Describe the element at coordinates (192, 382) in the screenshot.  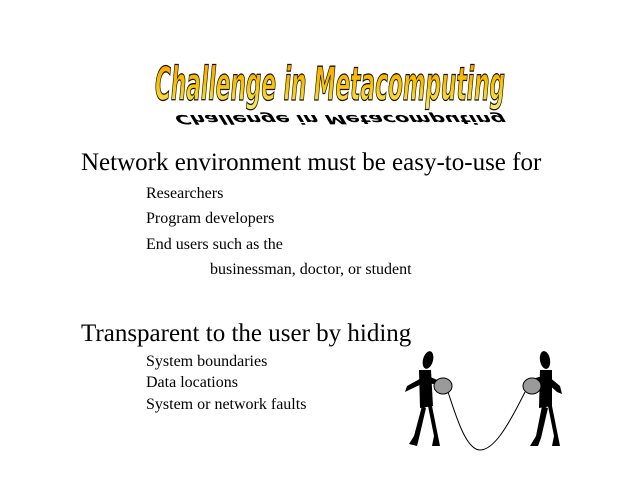
I see `list-item: Data locations` at that location.